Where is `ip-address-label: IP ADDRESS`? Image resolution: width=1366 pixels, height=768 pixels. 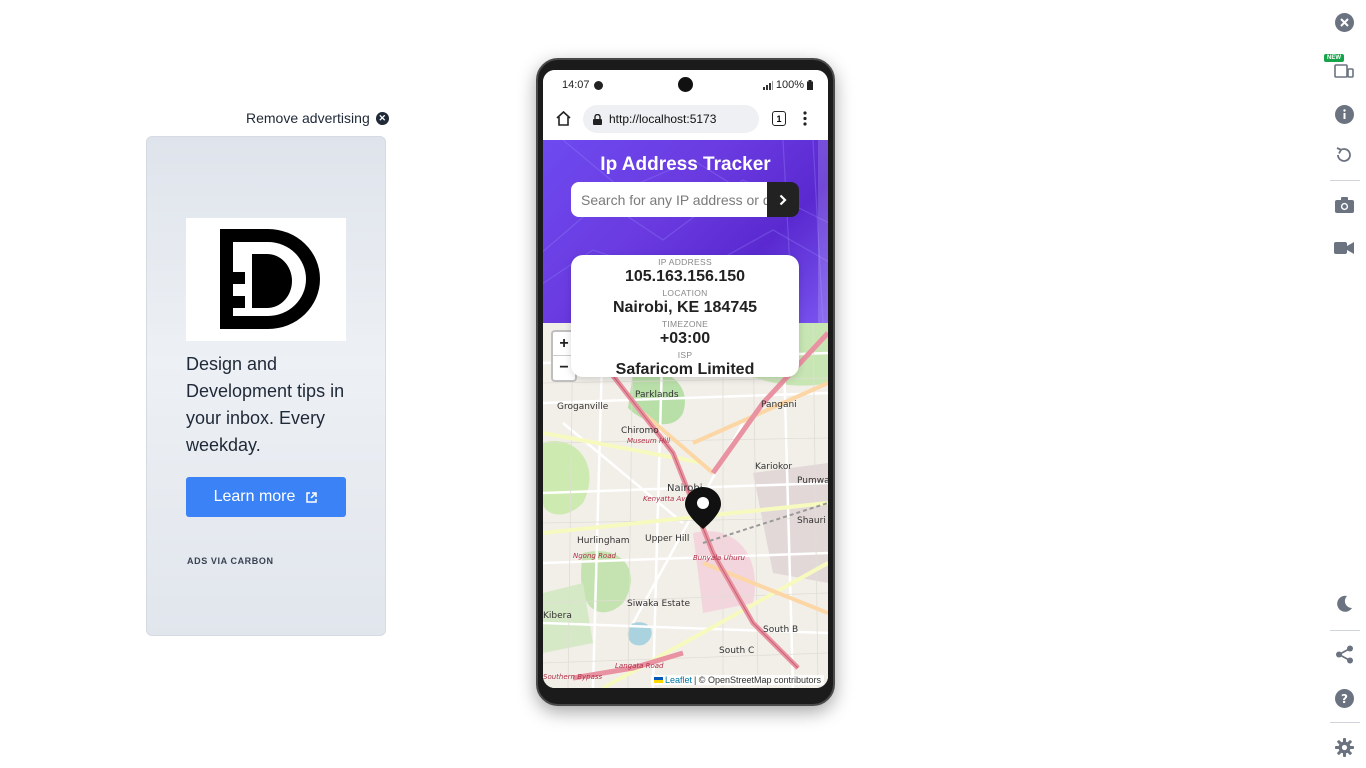 ip-address-label: IP ADDRESS is located at coordinates (685, 262).